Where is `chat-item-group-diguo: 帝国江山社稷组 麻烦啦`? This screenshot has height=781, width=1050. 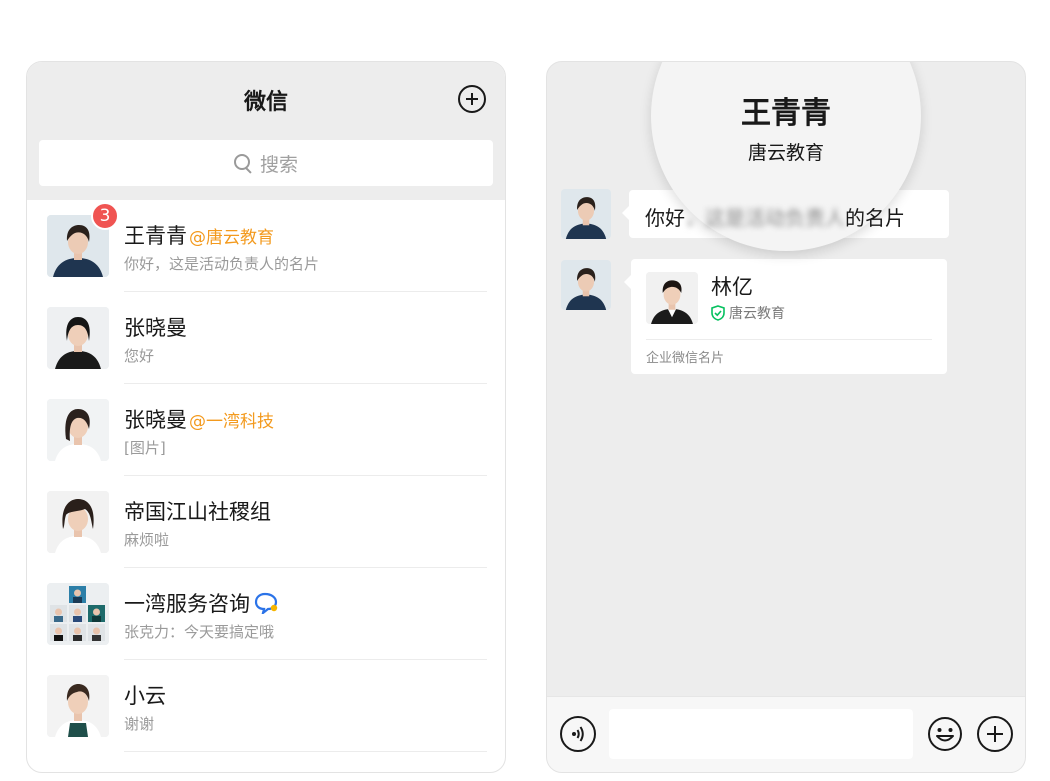 chat-item-group-diguo: 帝国江山社稷组 麻烦啦 is located at coordinates (266, 522).